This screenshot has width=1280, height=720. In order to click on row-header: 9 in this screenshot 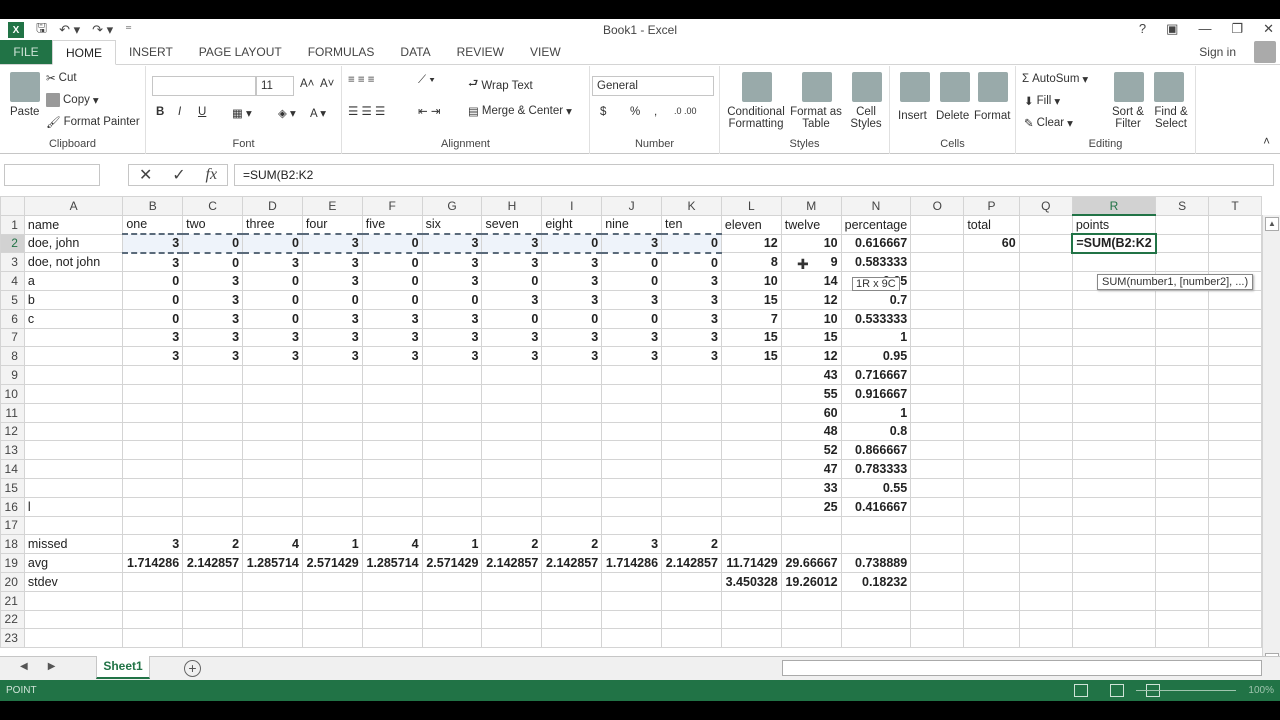, I will do `click(12, 375)`.